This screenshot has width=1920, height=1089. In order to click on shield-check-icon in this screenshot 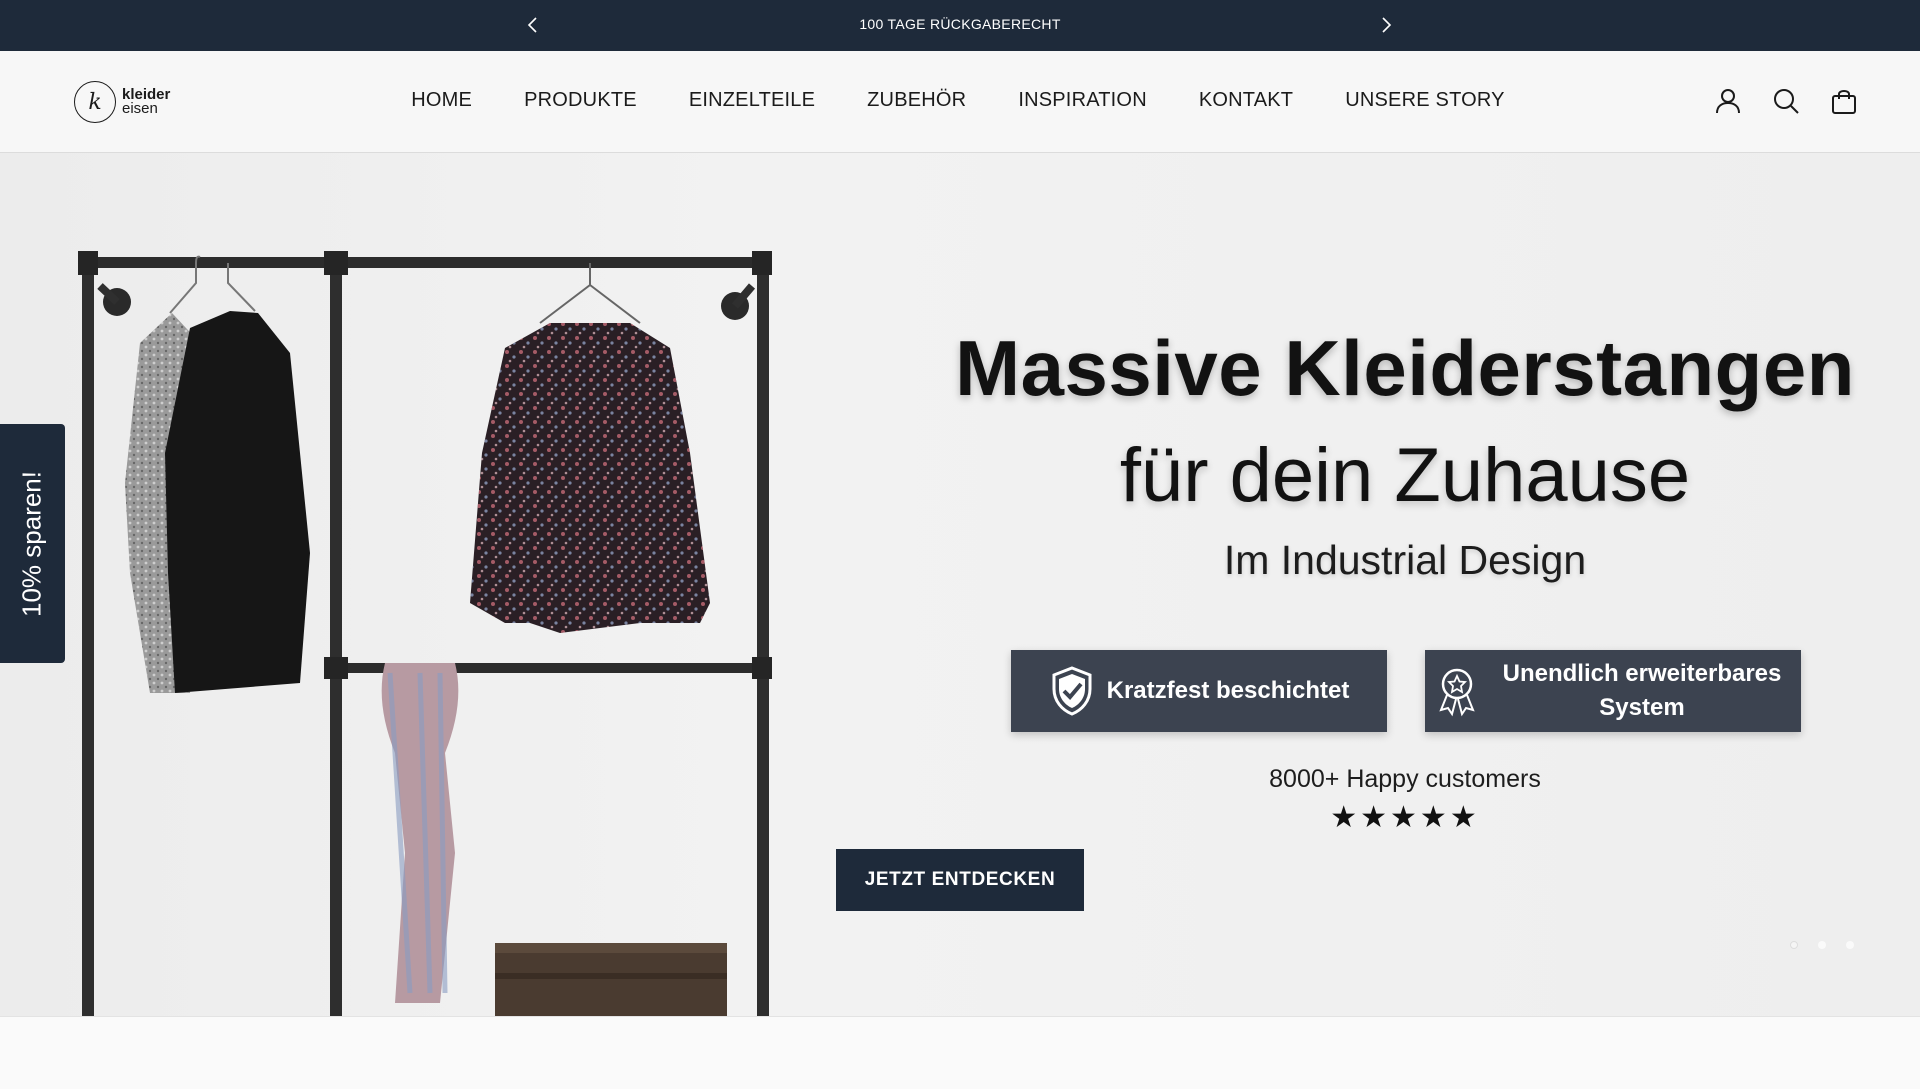, I will do `click(1072, 691)`.